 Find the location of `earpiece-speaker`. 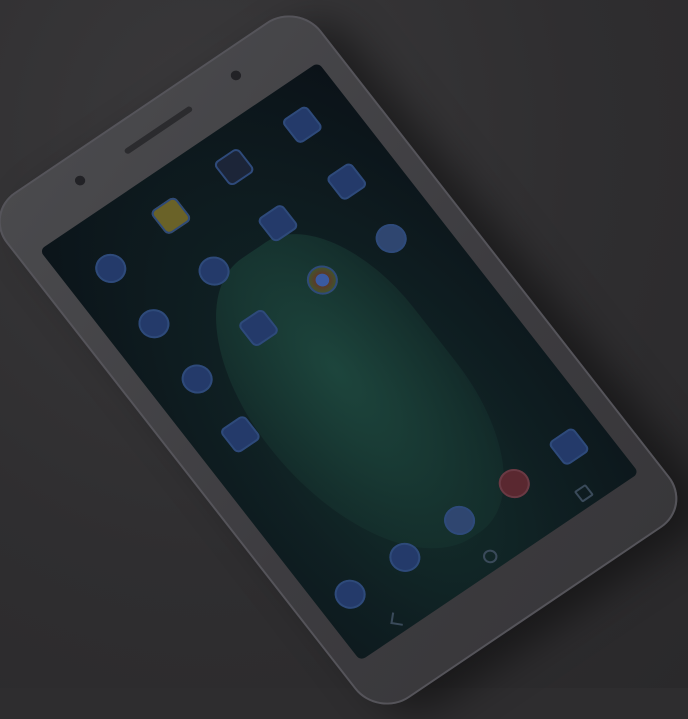

earpiece-speaker is located at coordinates (158, 130).